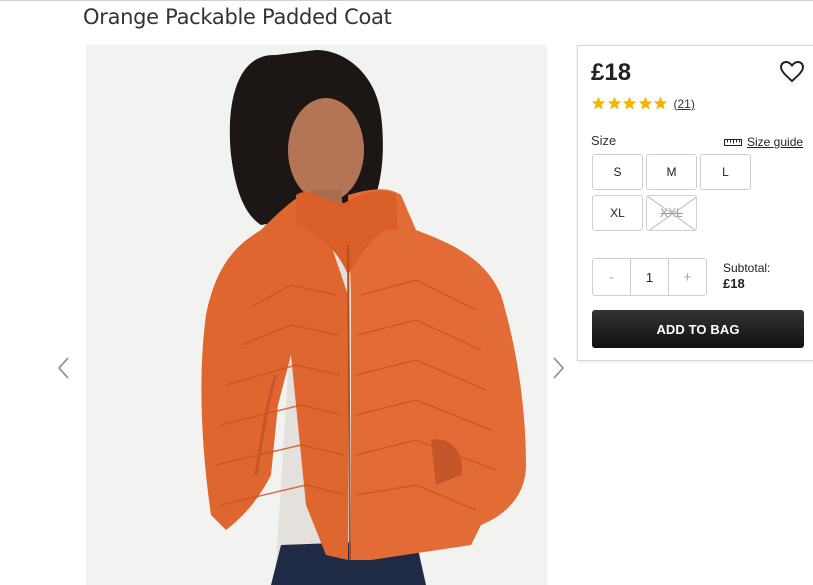  What do you see at coordinates (237, 17) in the screenshot?
I see `product-title: Orange Packable Padded Coat` at bounding box center [237, 17].